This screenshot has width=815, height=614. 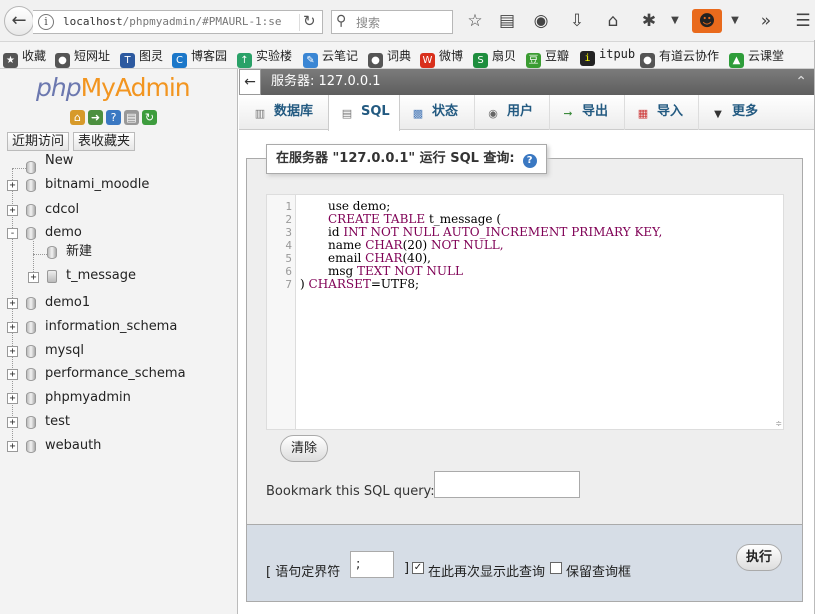 What do you see at coordinates (250, 82) in the screenshot?
I see `collapse-nav-icon: ←` at bounding box center [250, 82].